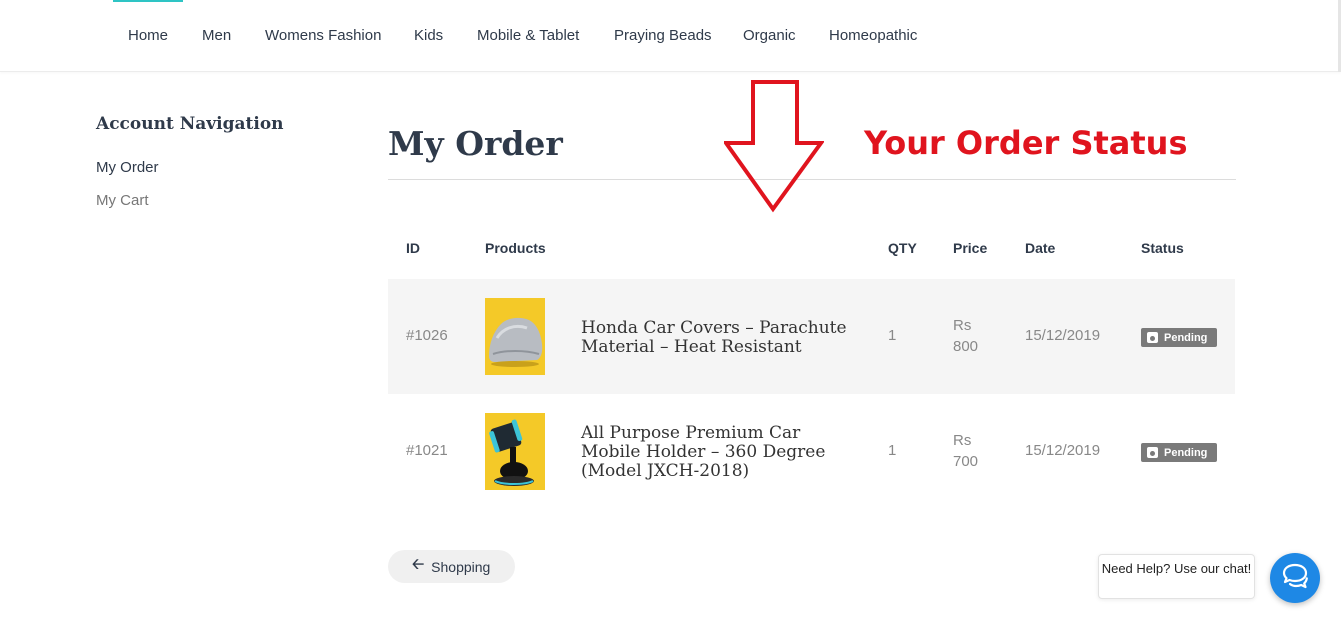  Describe the element at coordinates (970, 248) in the screenshot. I see `column-header-price: Price` at that location.